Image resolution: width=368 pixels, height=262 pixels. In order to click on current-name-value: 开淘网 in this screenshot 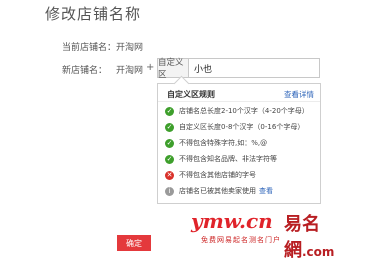, I will do `click(130, 48)`.